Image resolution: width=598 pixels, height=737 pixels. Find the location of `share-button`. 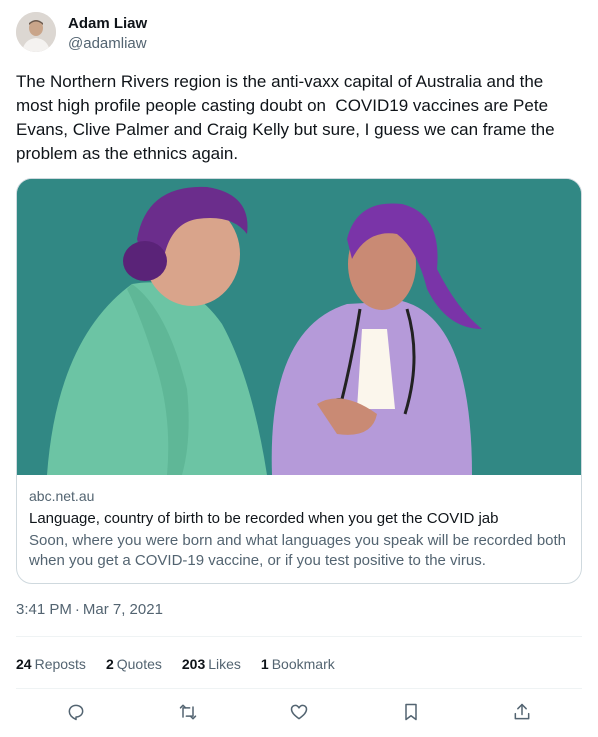

share-button is located at coordinates (522, 712).